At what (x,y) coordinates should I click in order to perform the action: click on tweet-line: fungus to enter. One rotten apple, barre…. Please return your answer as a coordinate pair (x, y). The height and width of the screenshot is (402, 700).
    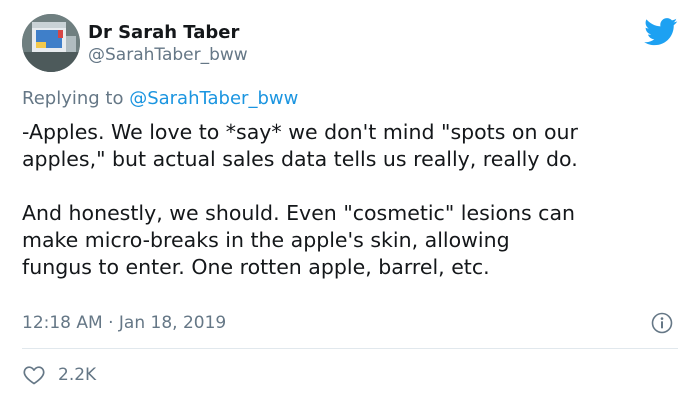
    Looking at the image, I should click on (256, 267).